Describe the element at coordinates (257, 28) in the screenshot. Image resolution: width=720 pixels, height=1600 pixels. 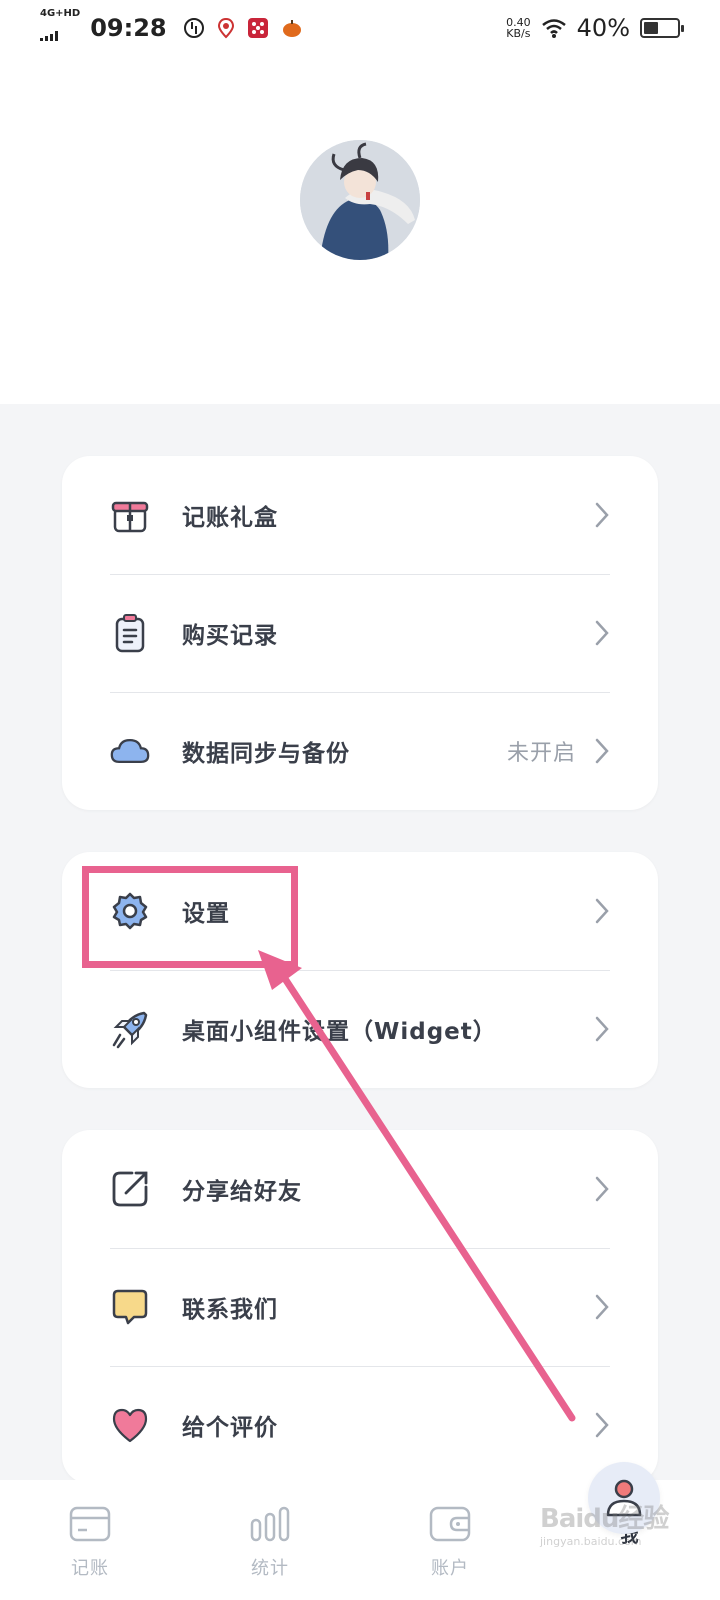
I see `app-notification-icon` at that location.